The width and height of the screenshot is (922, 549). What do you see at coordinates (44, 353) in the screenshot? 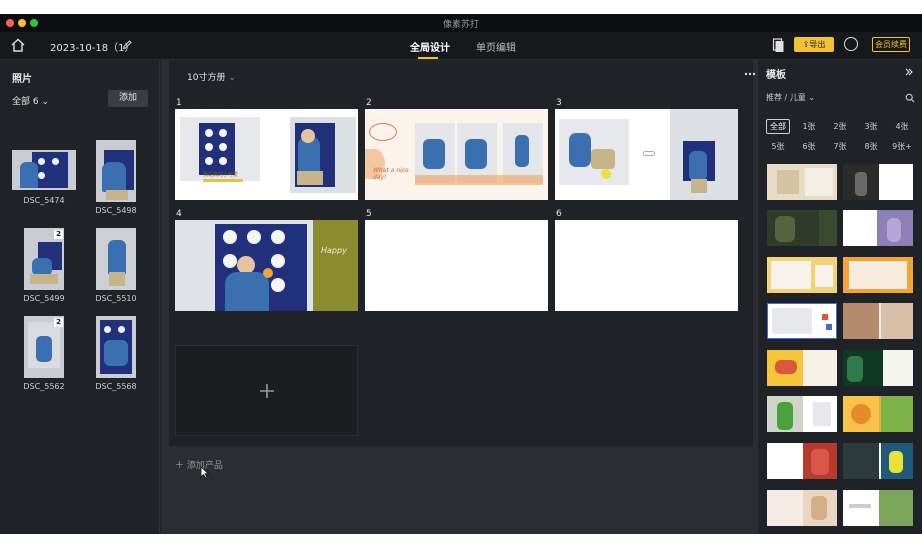
I see `photo-thumbnail: 2 DSC_5562` at bounding box center [44, 353].